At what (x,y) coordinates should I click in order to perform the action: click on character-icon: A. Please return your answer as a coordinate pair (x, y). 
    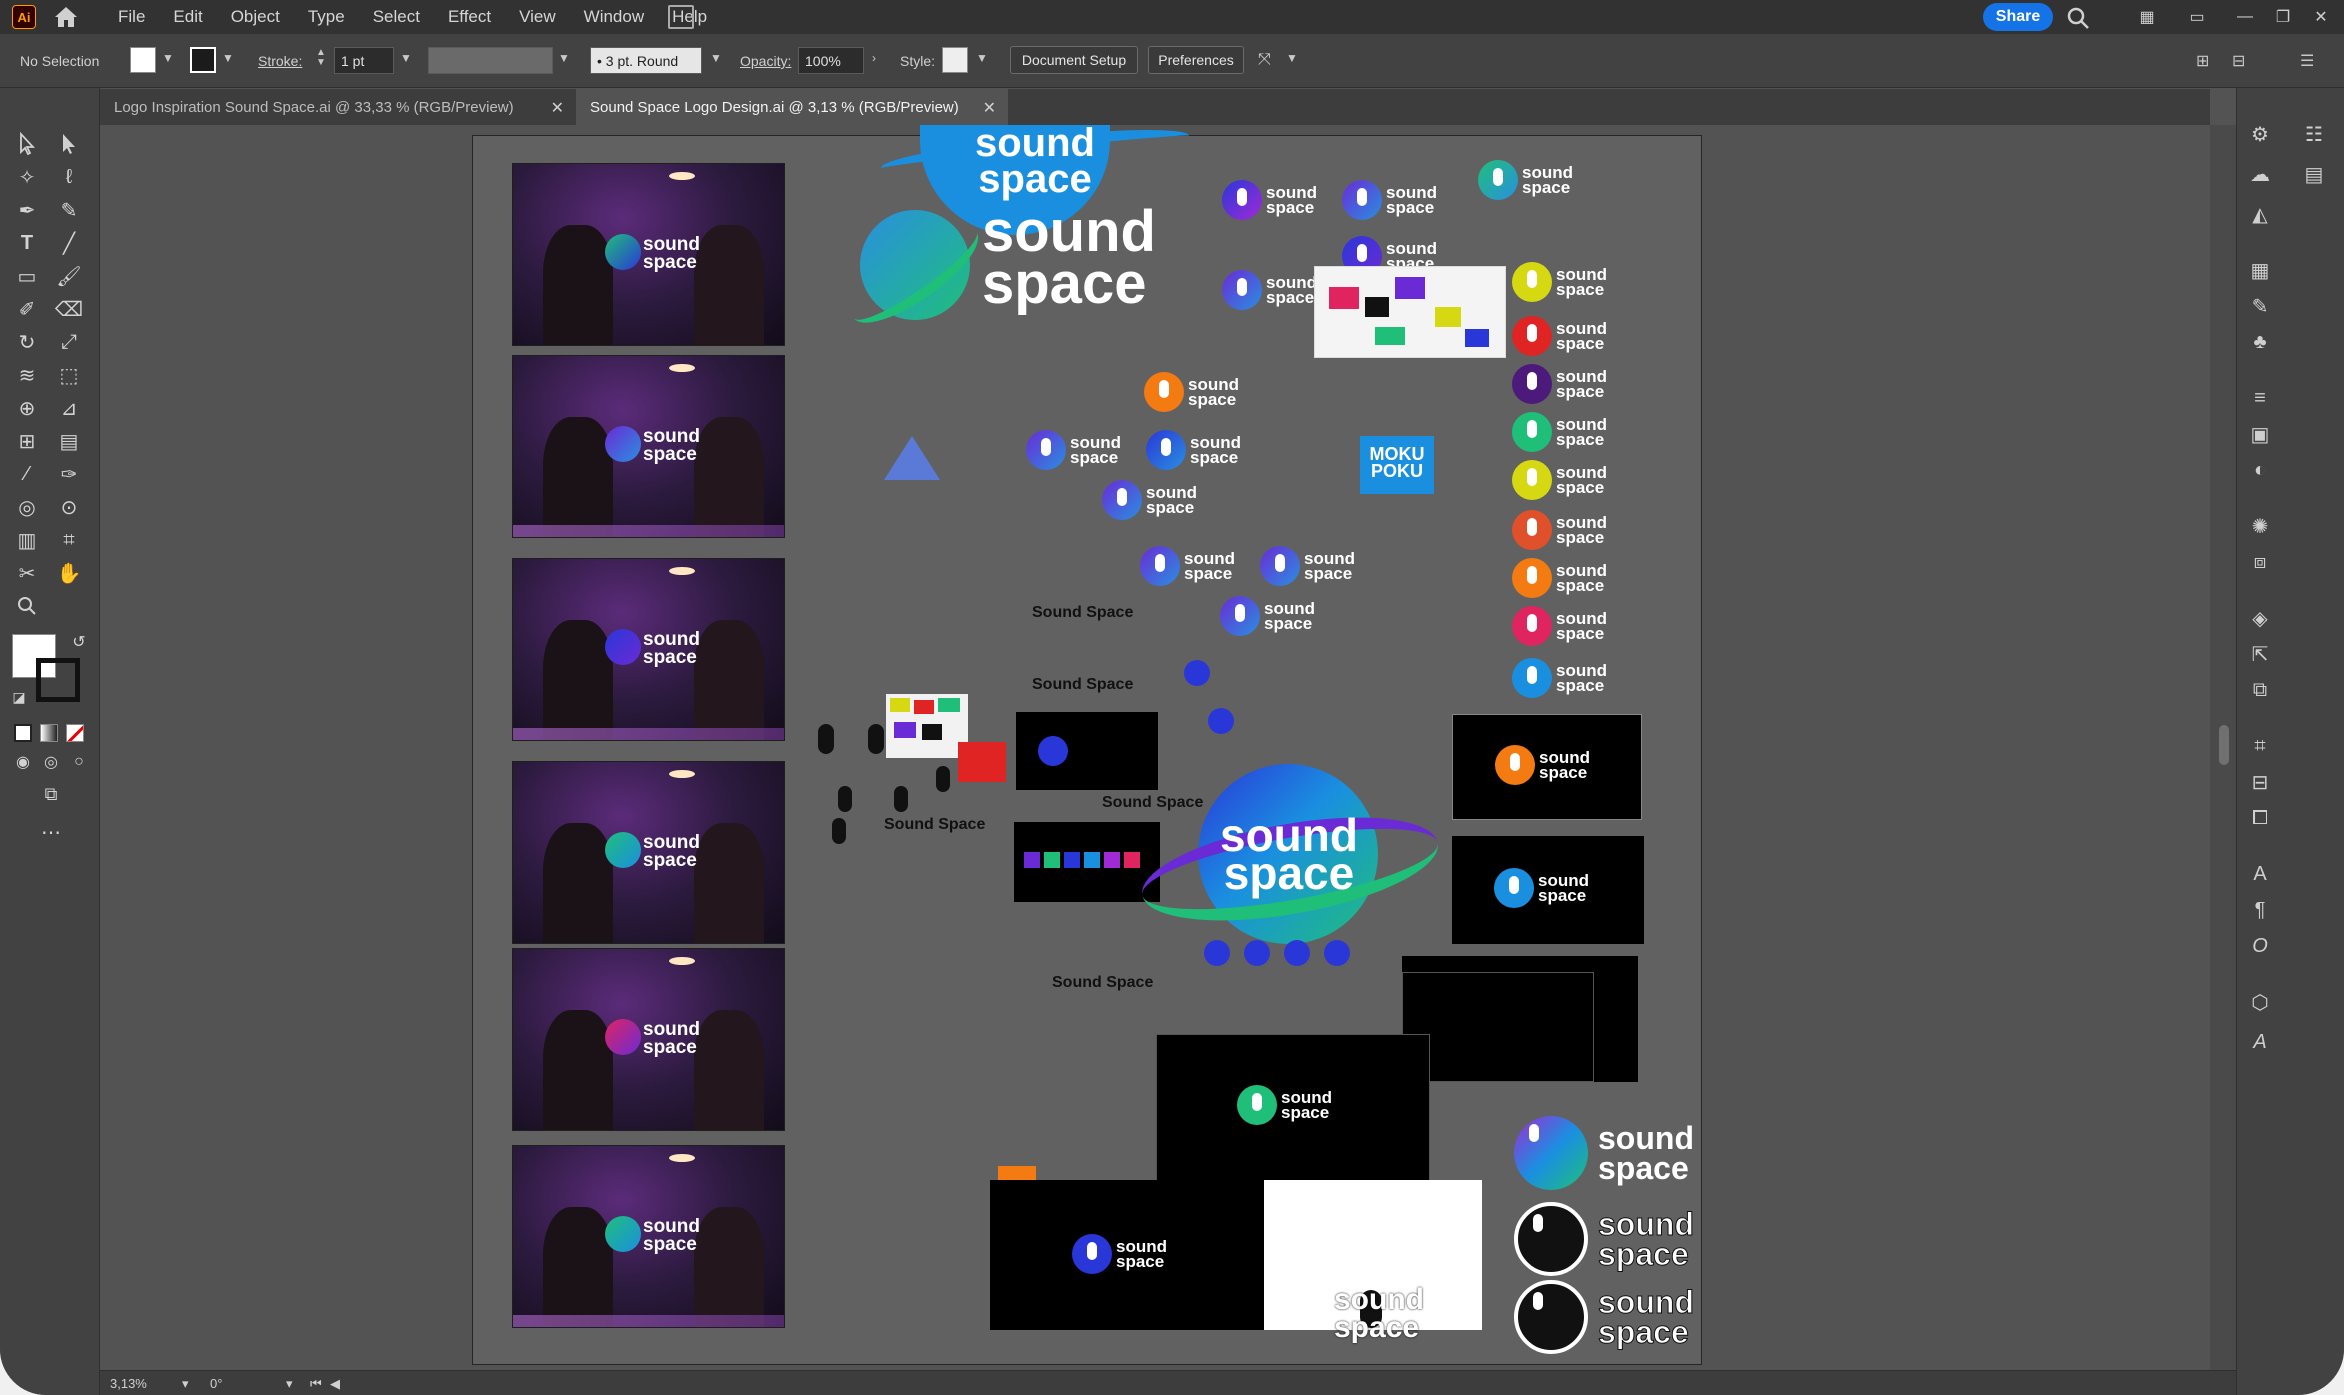
    Looking at the image, I should click on (2260, 874).